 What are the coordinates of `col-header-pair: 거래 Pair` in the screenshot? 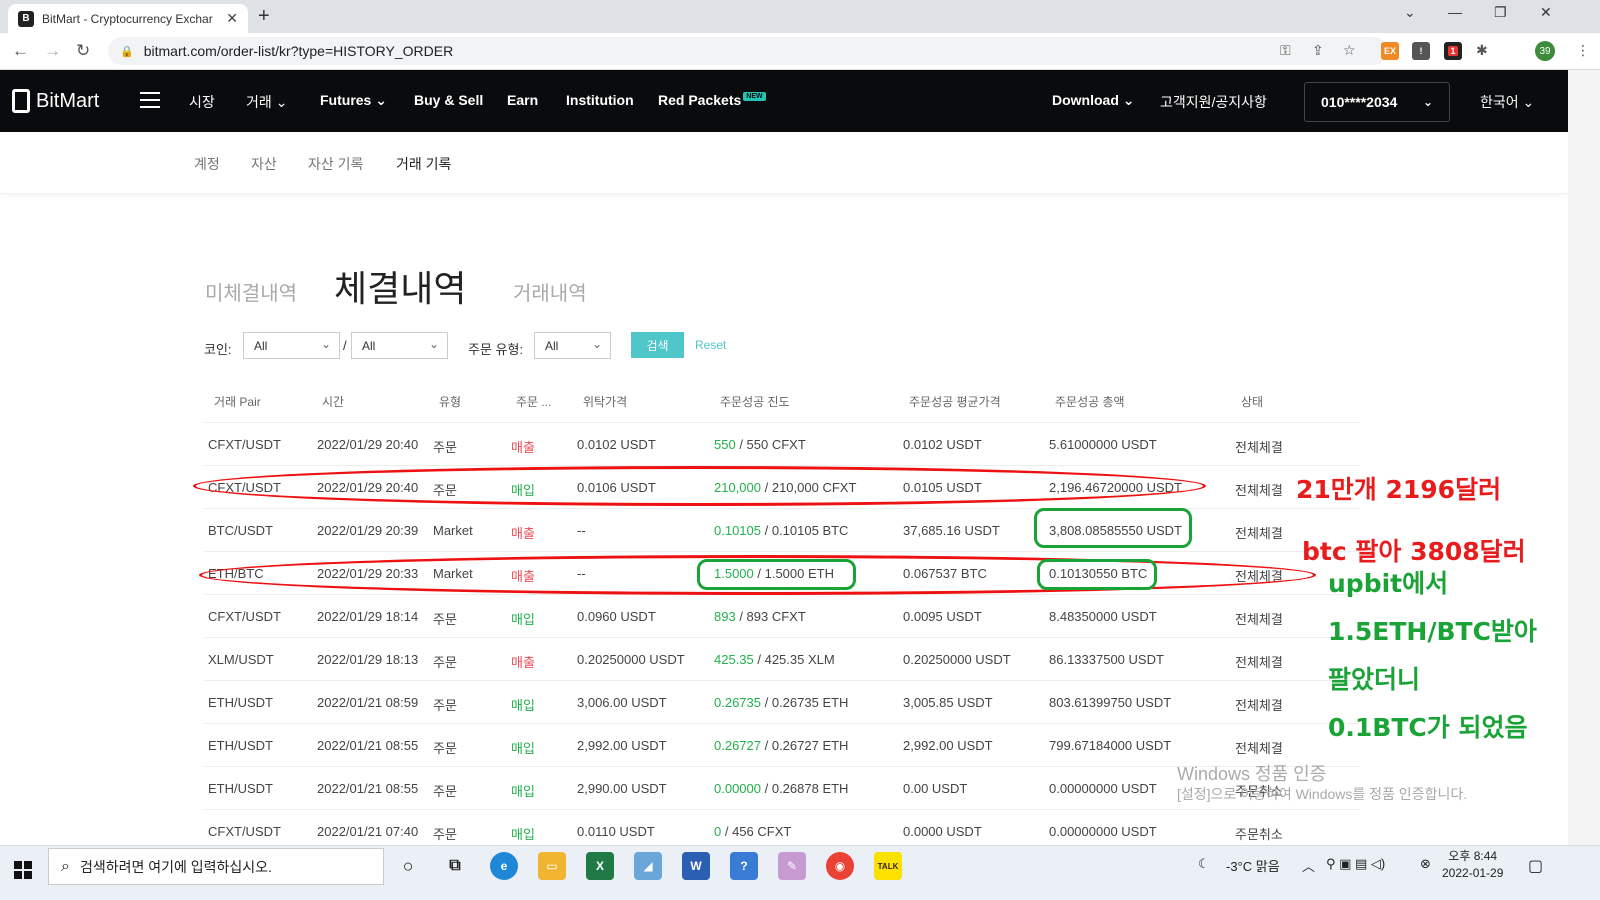 It's located at (237, 402).